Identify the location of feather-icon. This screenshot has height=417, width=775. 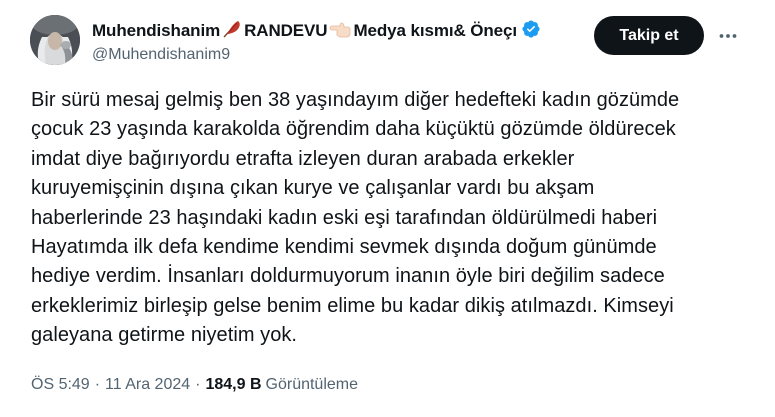
(232, 31).